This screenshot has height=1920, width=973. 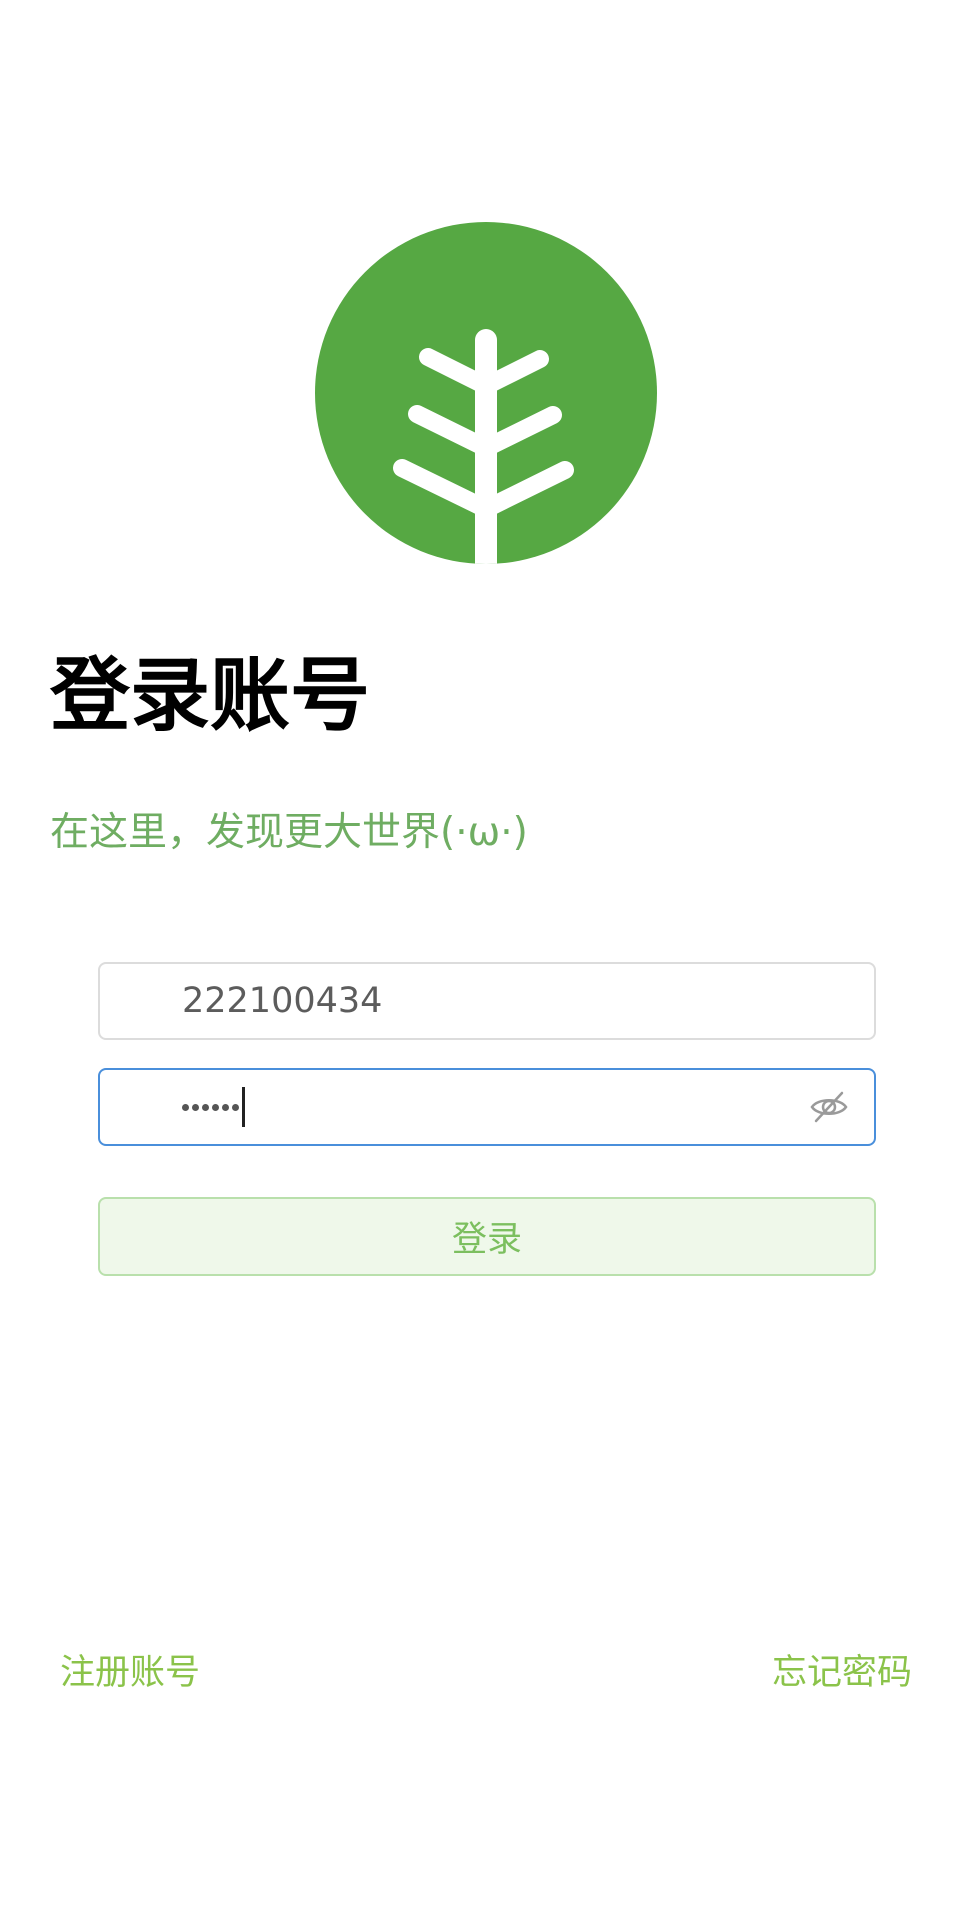 I want to click on password-field, so click(x=487, y=1107).